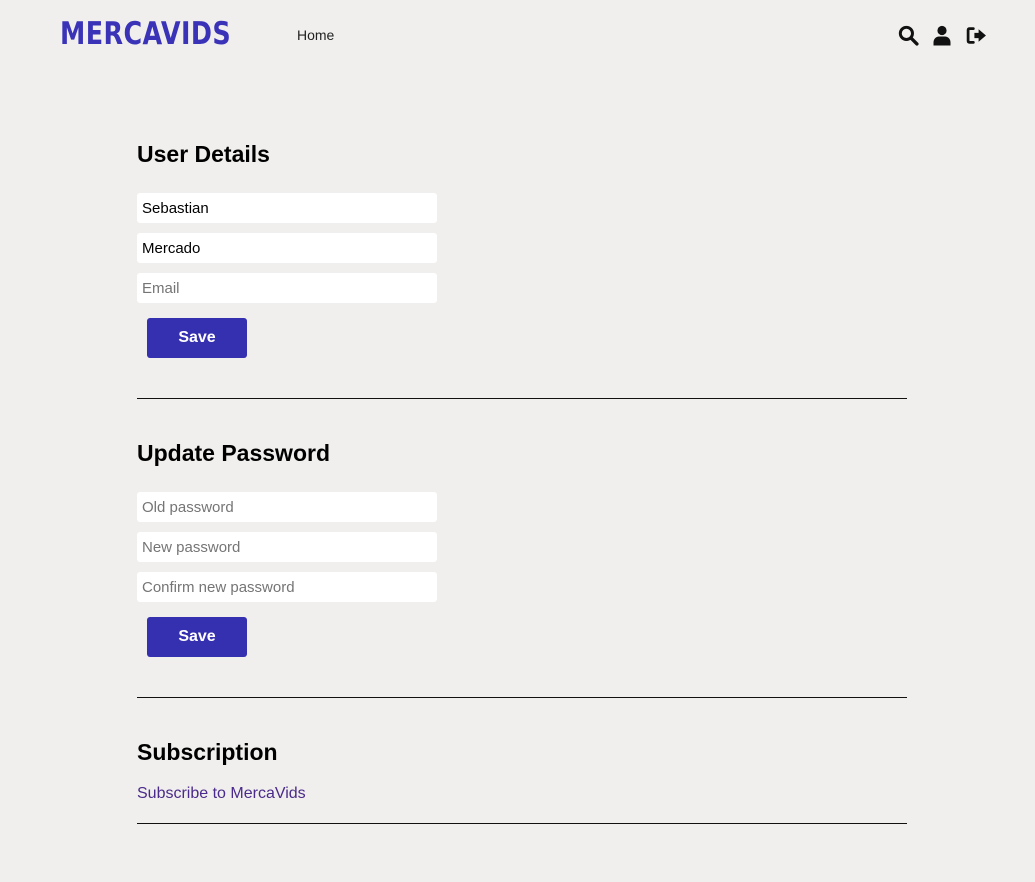 This screenshot has width=1035, height=882. Describe the element at coordinates (287, 248) in the screenshot. I see `last-name-input` at that location.